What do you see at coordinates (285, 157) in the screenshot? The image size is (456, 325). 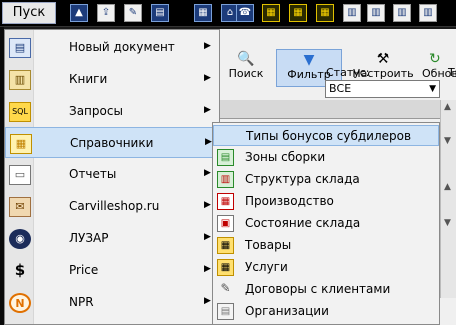 I see `submenu-item-label: Зоны сборки` at bounding box center [285, 157].